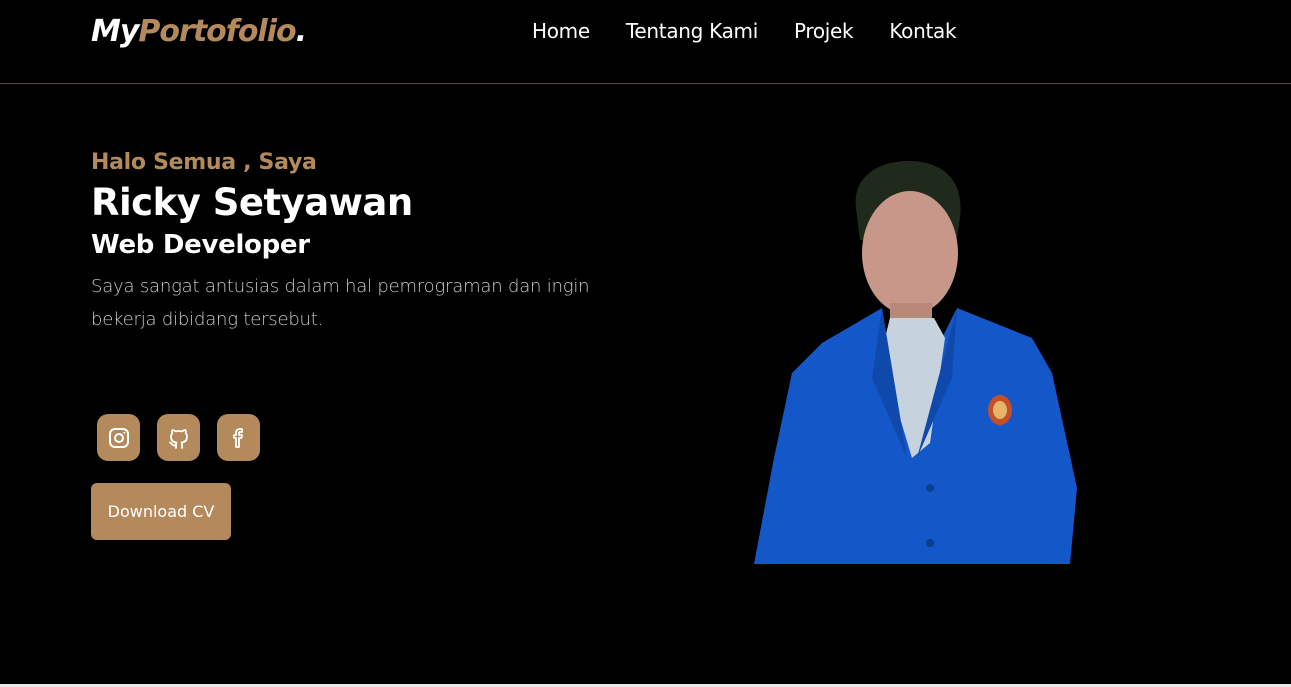 The height and width of the screenshot is (687, 1291). I want to click on download-cv-button: Download CV, so click(161, 511).